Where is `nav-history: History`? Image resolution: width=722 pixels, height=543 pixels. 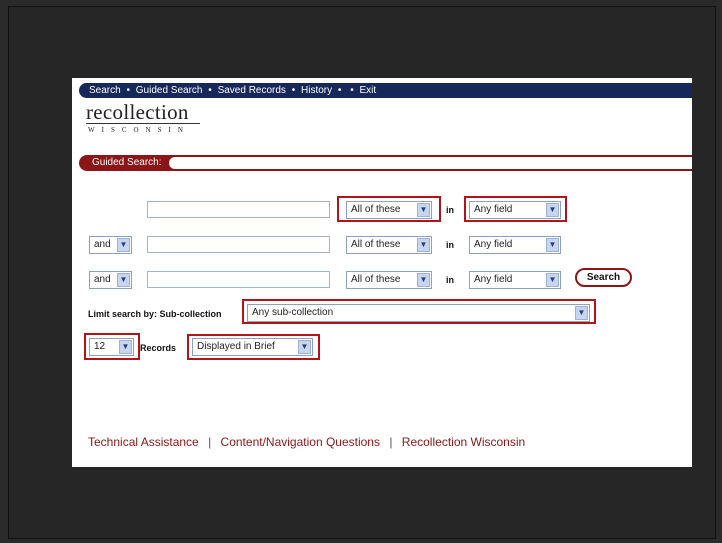
nav-history: History is located at coordinates (316, 90).